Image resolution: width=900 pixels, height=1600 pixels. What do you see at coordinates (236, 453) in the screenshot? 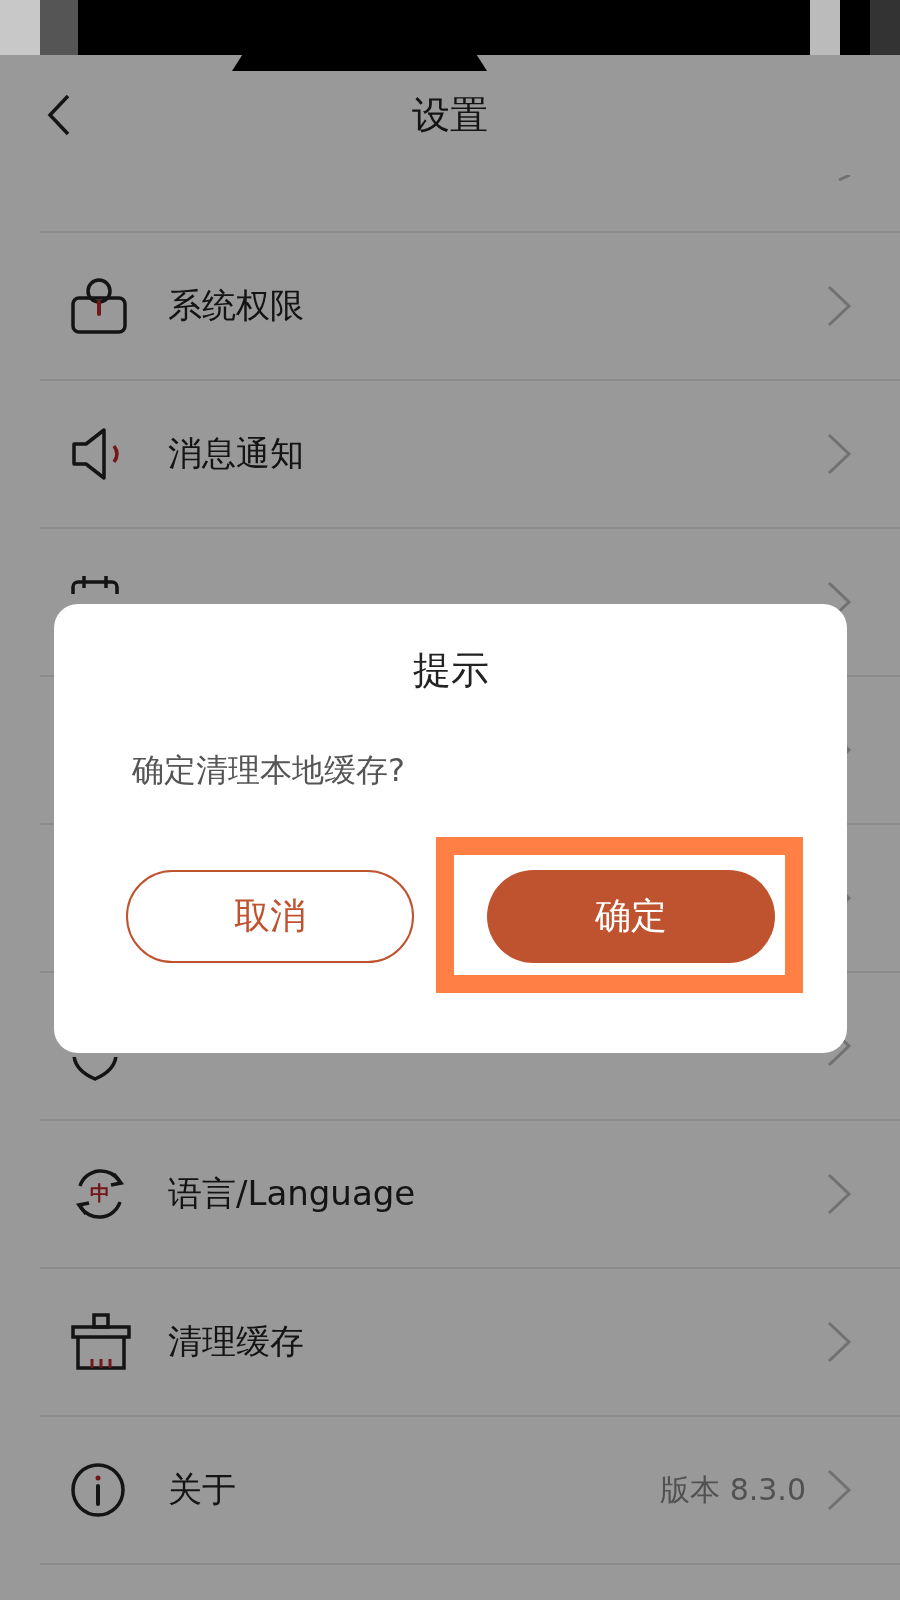
I see `setting-label: 消息通知` at bounding box center [236, 453].